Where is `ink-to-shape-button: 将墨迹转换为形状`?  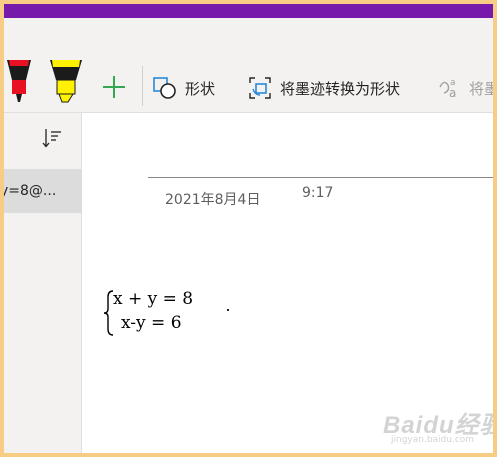
ink-to-shape-button: 将墨迹转换为形状 is located at coordinates (323, 88).